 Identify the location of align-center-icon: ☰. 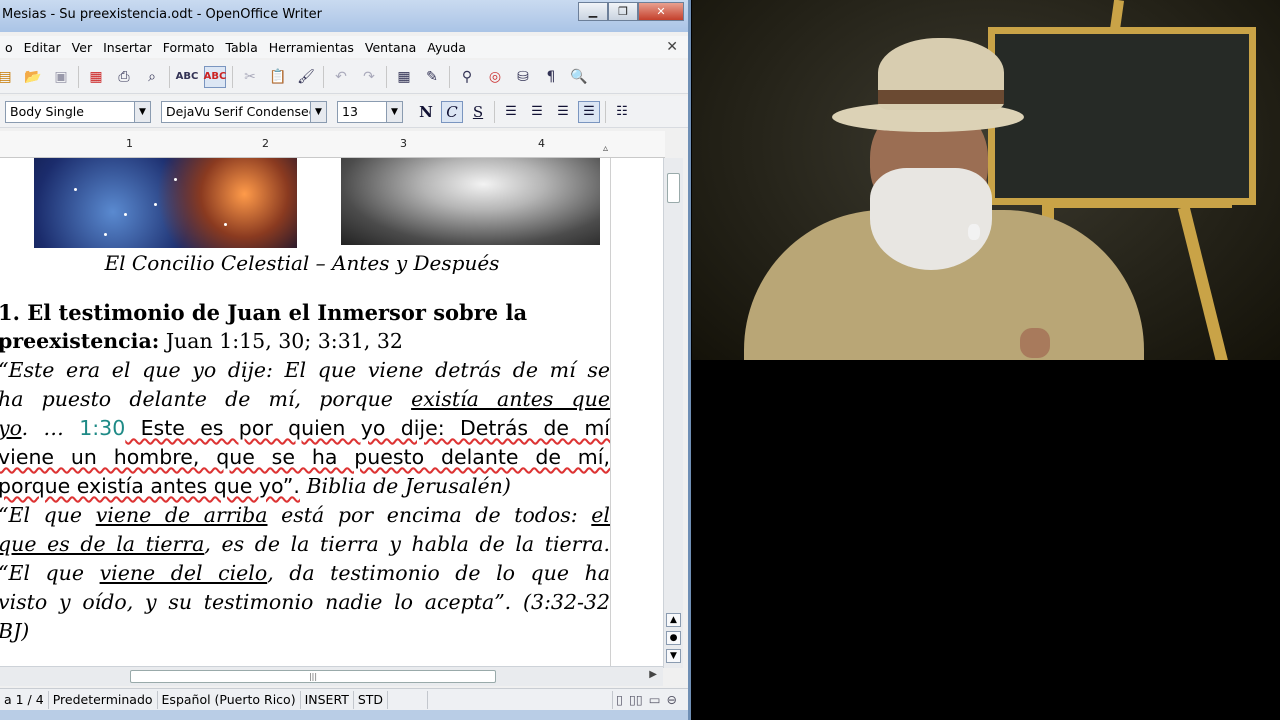
(537, 112).